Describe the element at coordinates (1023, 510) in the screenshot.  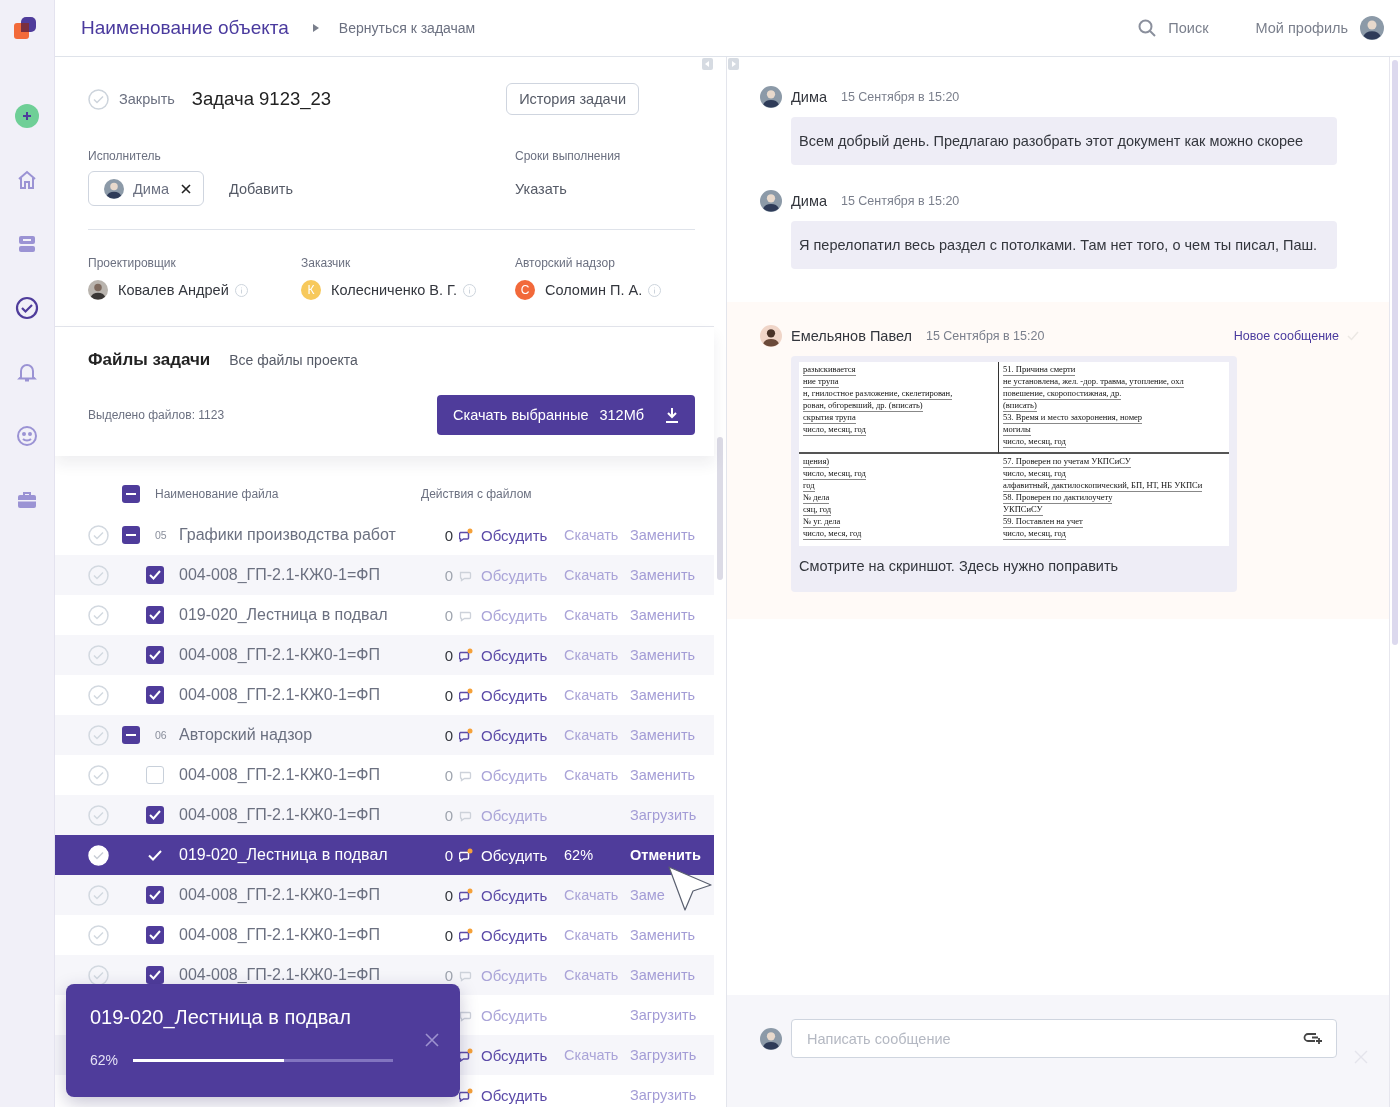
I see `document-text: УКПСиСУ` at that location.